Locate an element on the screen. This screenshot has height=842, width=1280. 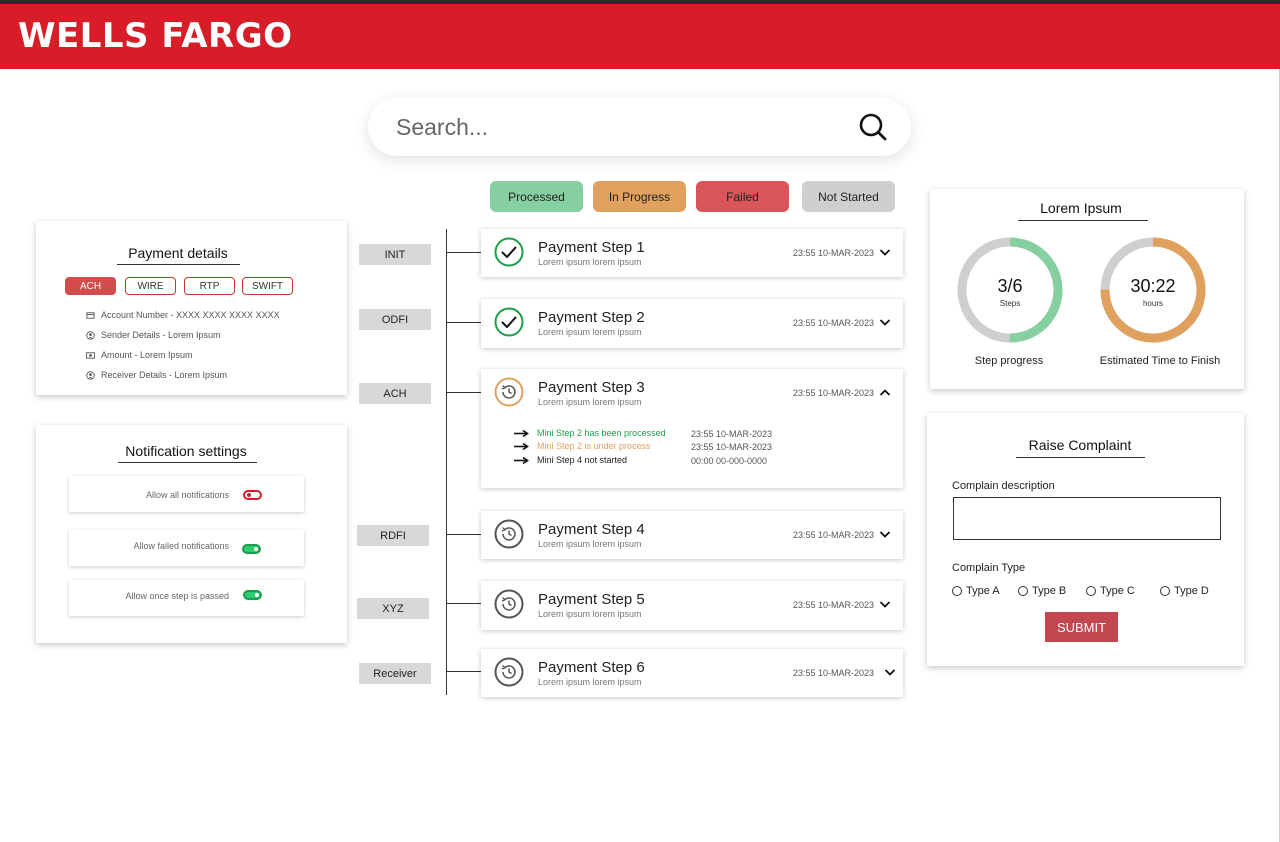
notif-toggle-passed is located at coordinates (252, 595).